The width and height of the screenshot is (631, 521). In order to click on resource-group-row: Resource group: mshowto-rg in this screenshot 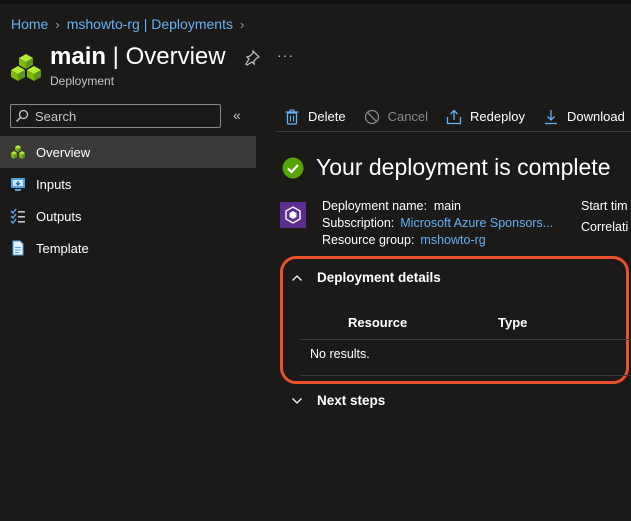, I will do `click(437, 240)`.